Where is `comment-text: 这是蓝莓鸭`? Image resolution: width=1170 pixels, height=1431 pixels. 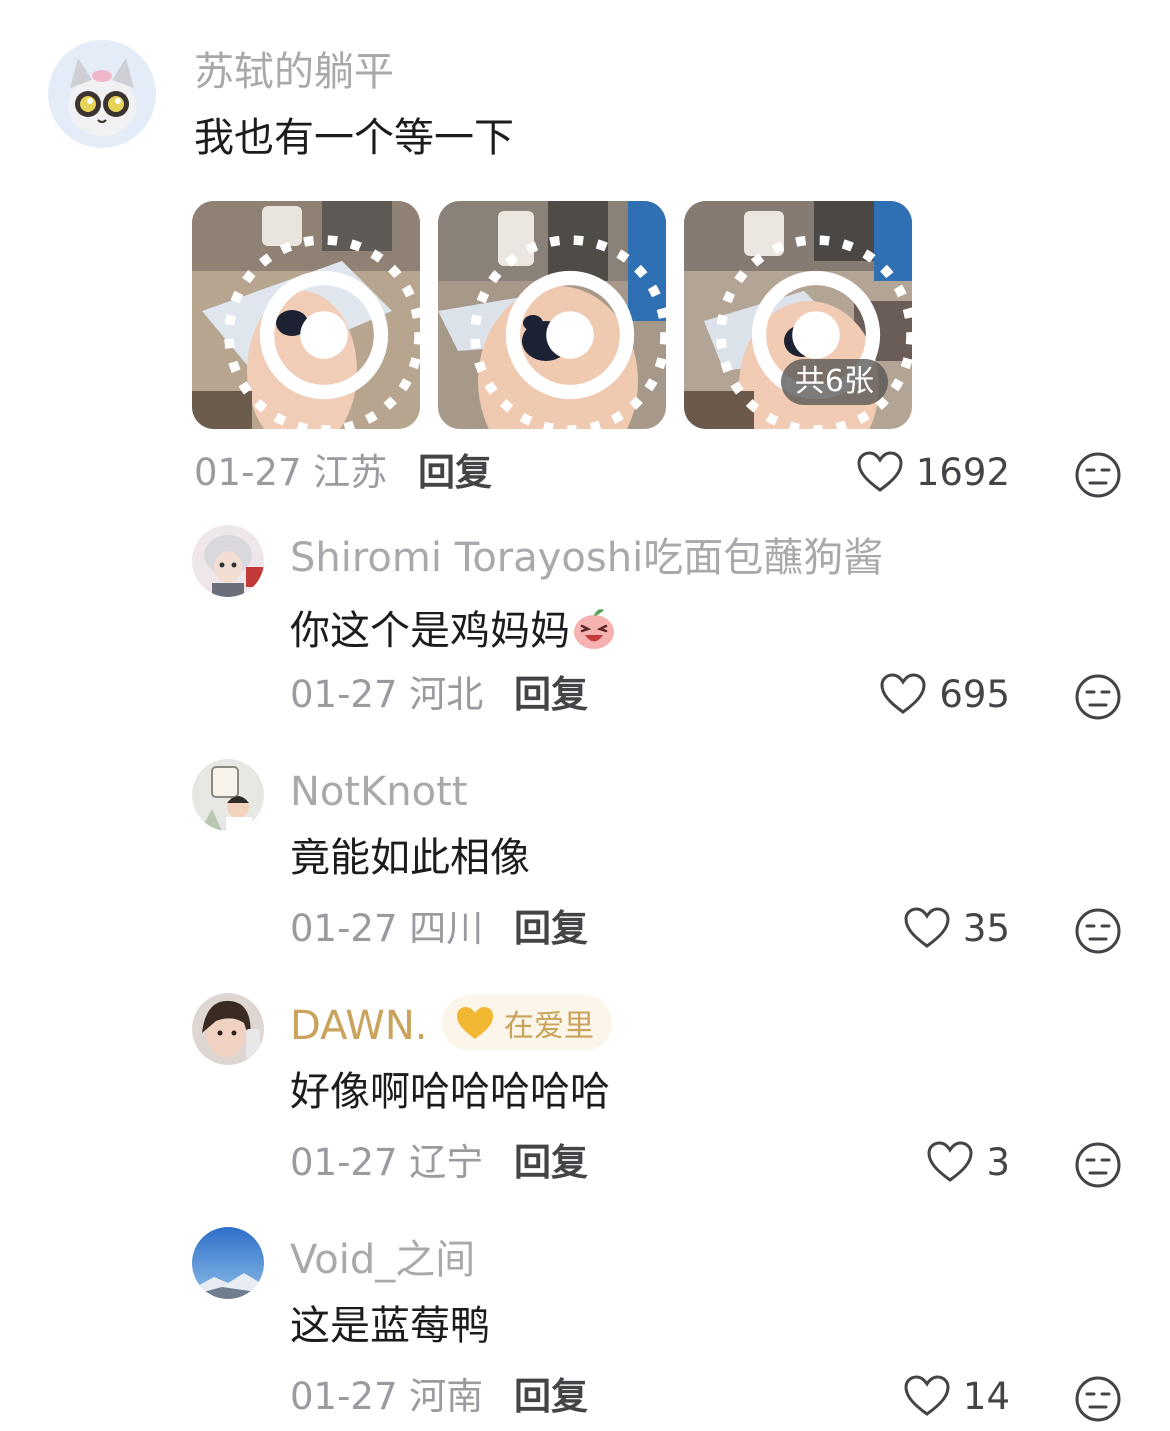 comment-text: 这是蓝莓鸭 is located at coordinates (390, 1326).